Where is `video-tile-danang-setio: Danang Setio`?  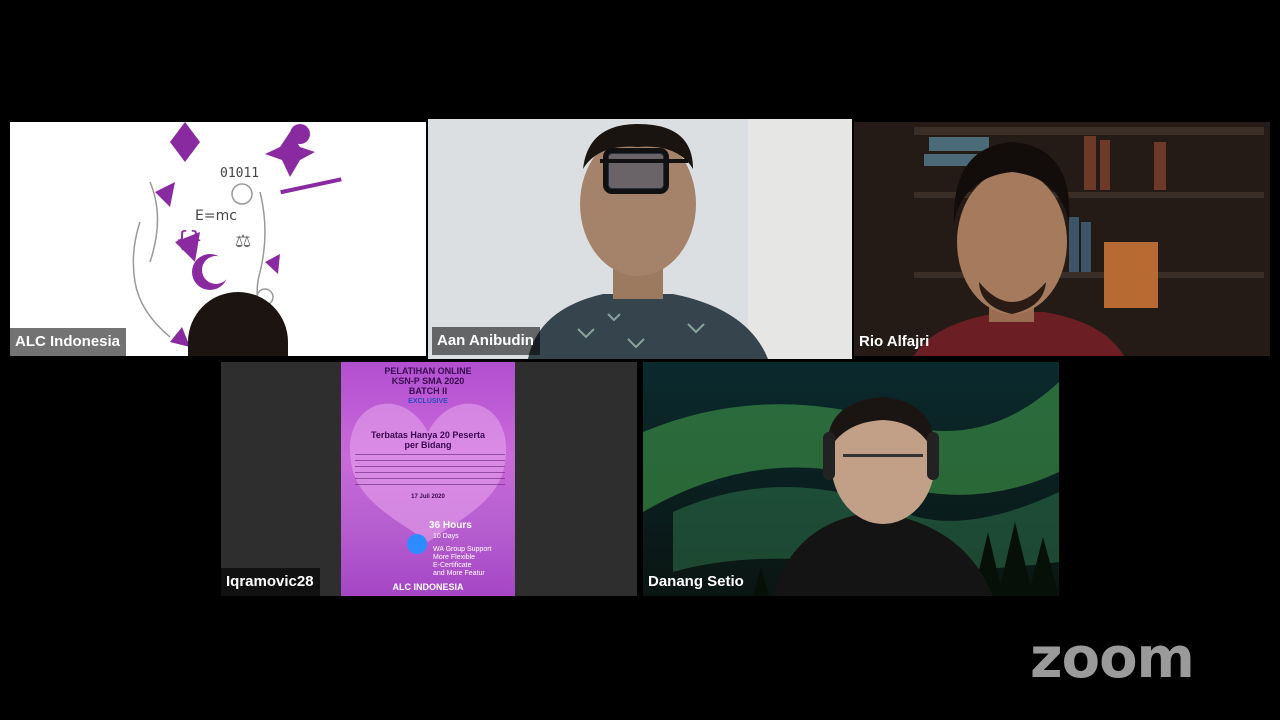 video-tile-danang-setio: Danang Setio is located at coordinates (851, 479).